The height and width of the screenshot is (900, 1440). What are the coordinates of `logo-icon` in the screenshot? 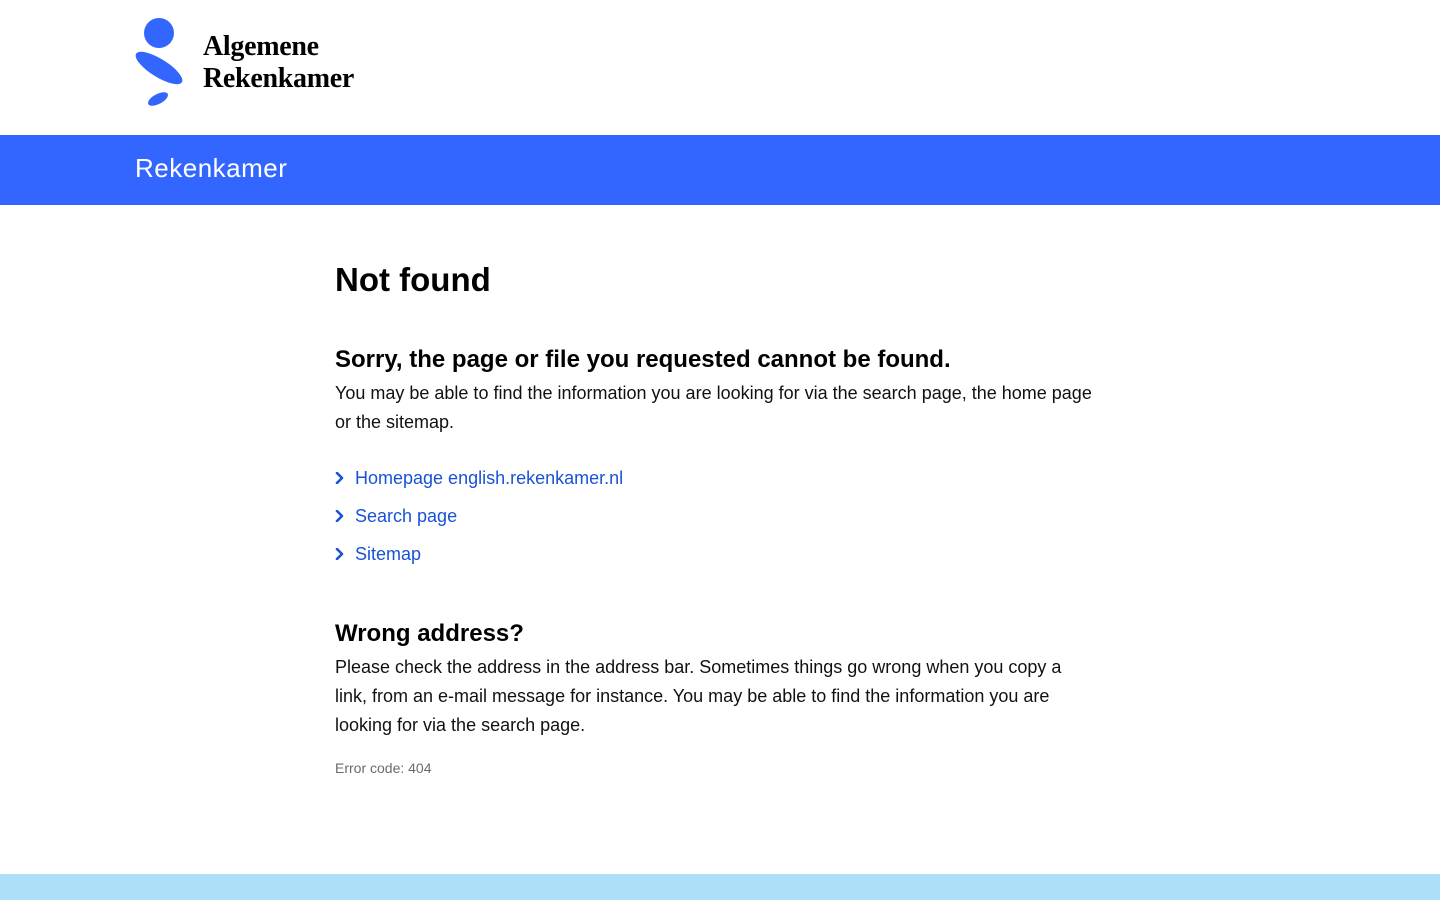 It's located at (159, 62).